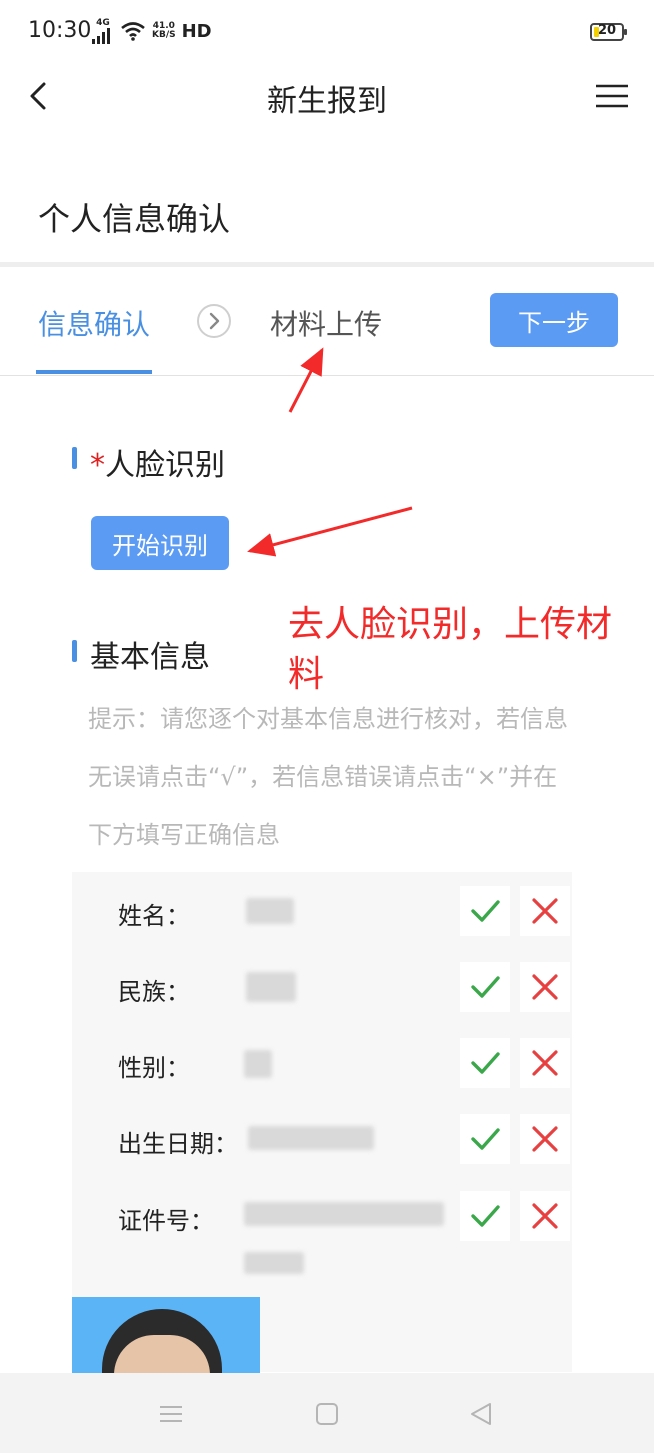 The height and width of the screenshot is (1453, 654). I want to click on net-speed: 41.0 KB/S, so click(164, 31).